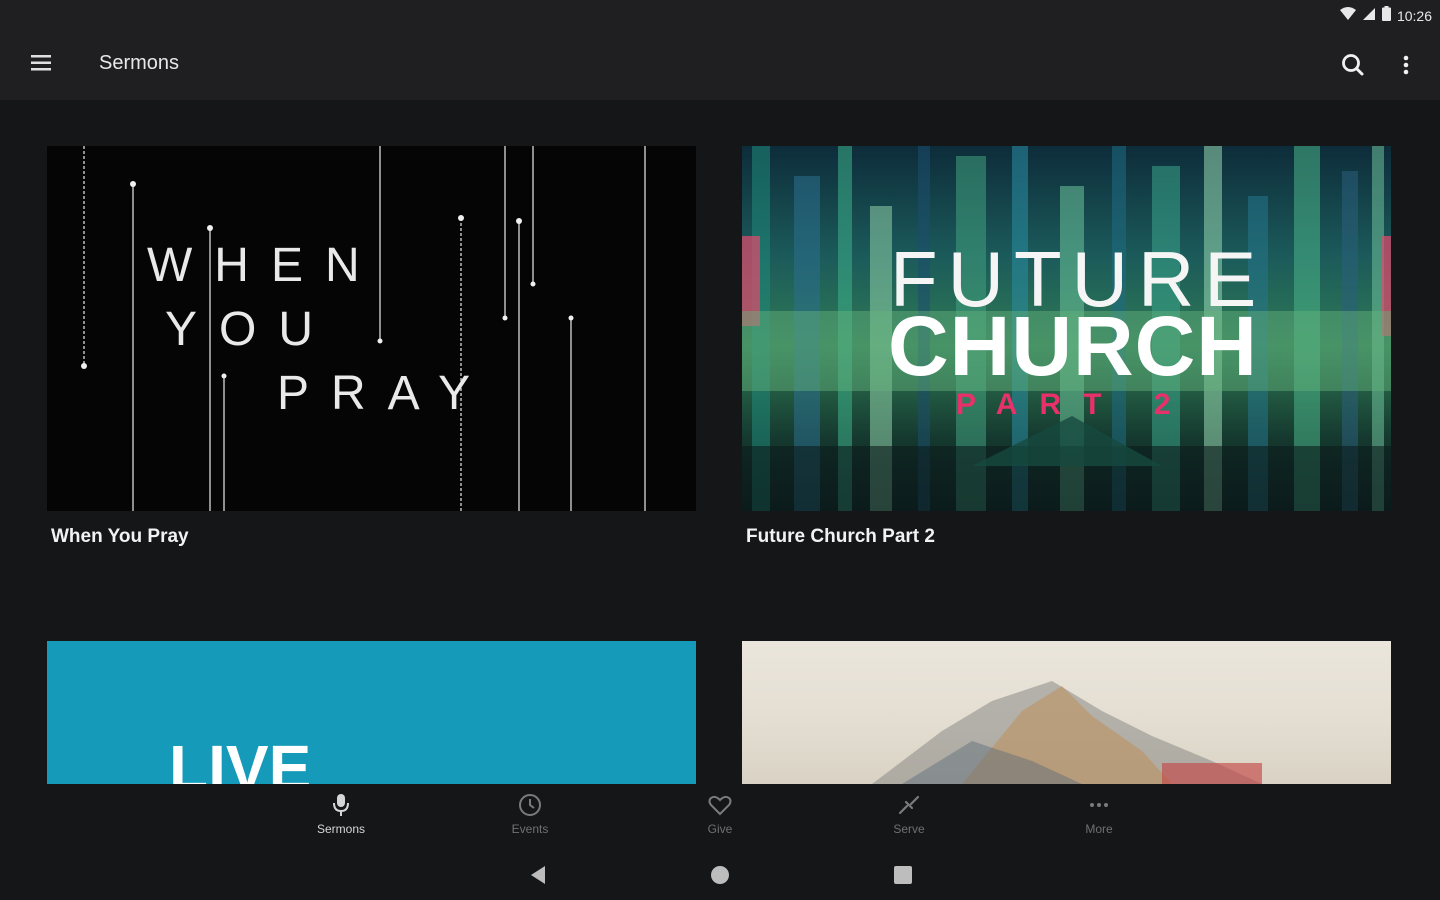 The image size is (1440, 900). What do you see at coordinates (909, 805) in the screenshot?
I see `handshake-icon` at bounding box center [909, 805].